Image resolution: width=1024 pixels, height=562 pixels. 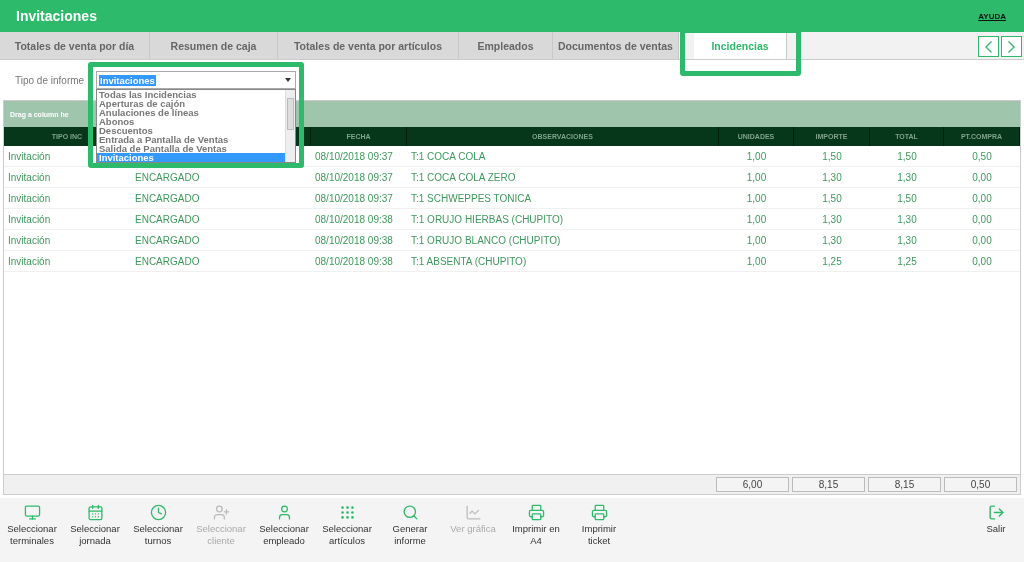 I want to click on grid-icon, so click(x=347, y=512).